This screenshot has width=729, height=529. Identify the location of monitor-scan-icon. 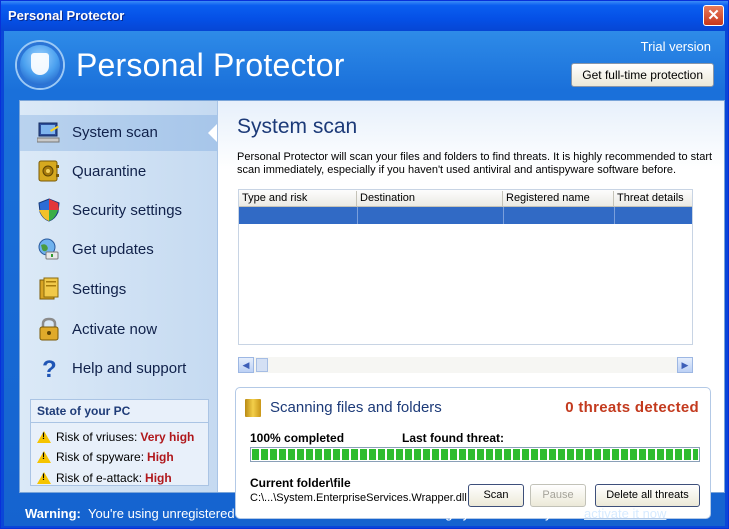
(48, 132).